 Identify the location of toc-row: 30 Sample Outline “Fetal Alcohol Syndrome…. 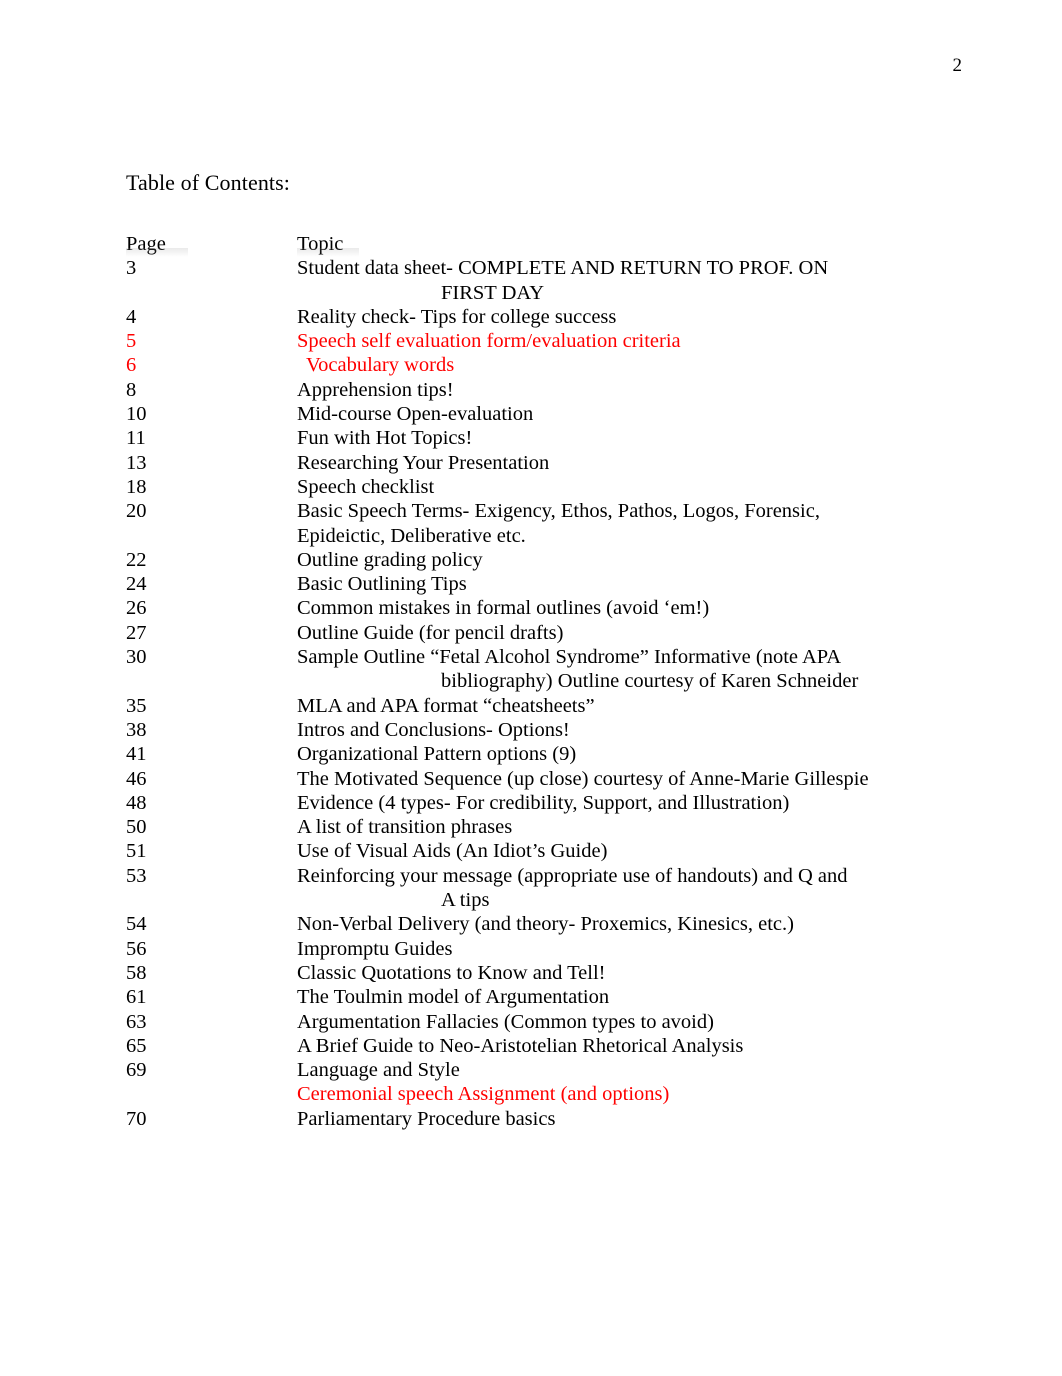
(556, 657).